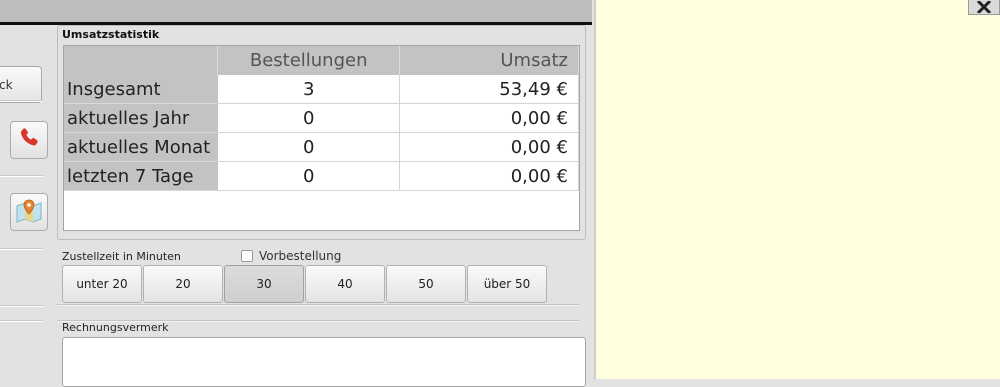 The image size is (1000, 387). I want to click on table-row: aktuelles Monat 0 0,00 €, so click(322, 147).